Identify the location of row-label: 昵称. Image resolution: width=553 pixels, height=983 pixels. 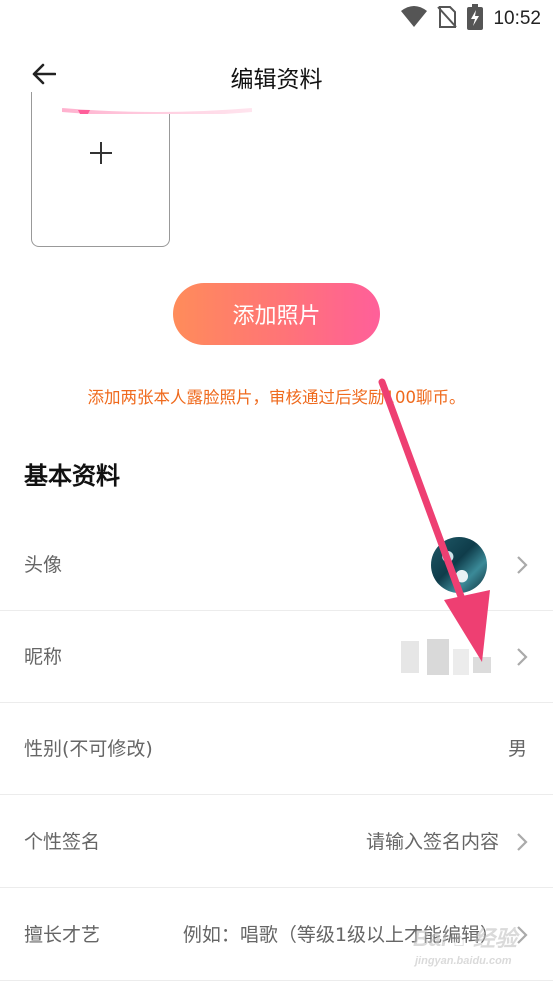
(43, 657).